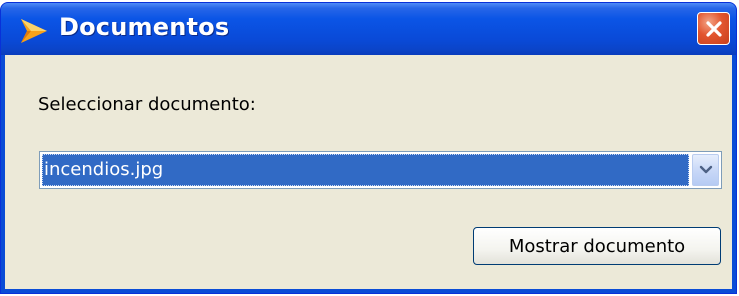 The height and width of the screenshot is (296, 739). I want to click on close-icon, so click(713, 28).